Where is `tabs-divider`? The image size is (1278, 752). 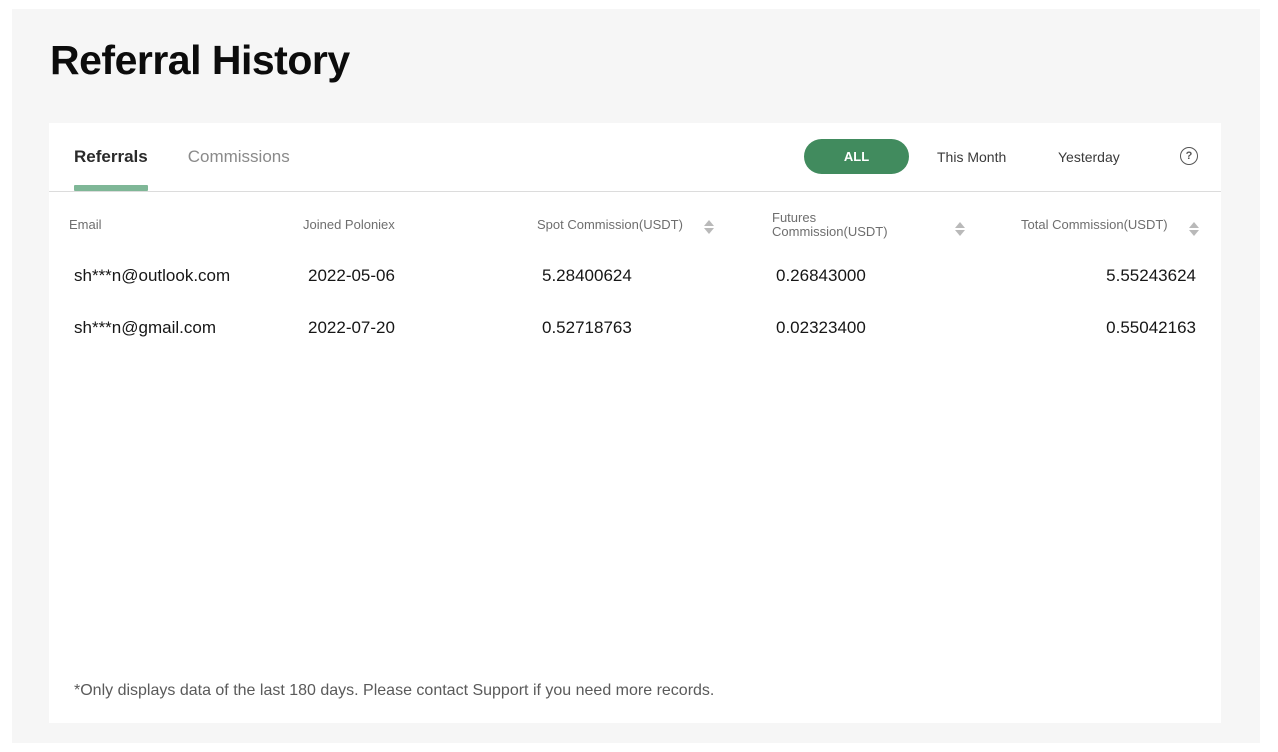 tabs-divider is located at coordinates (635, 191).